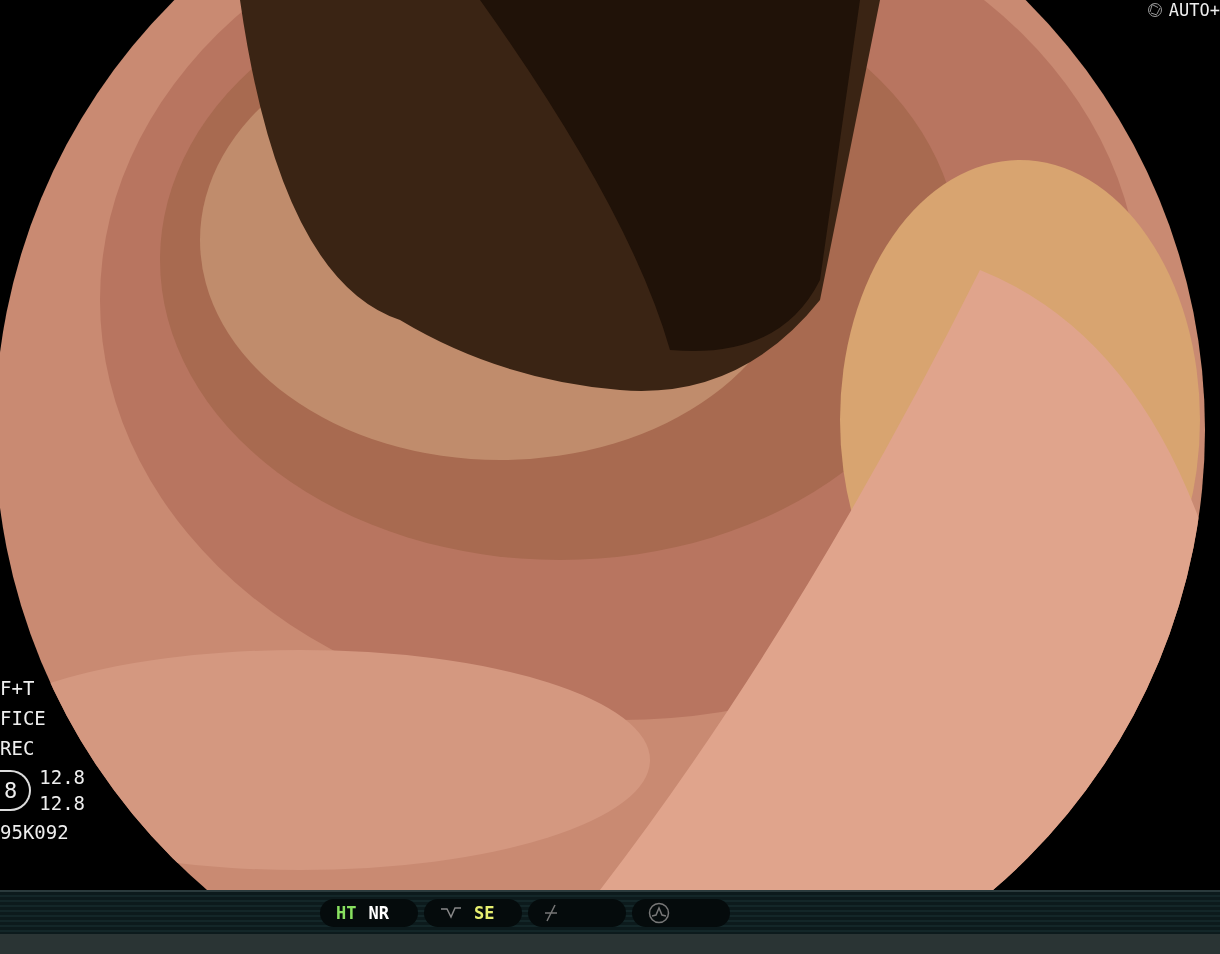 The width and height of the screenshot is (1220, 954). Describe the element at coordinates (484, 913) in the screenshot. I see `status-label: SE` at that location.